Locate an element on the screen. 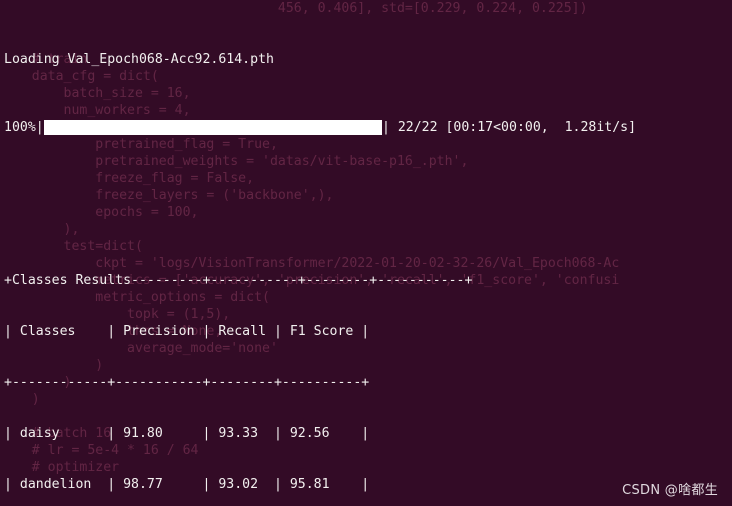 The image size is (732, 506). loading-line: Loading Val_Epoch068-Acc92.614.pth is located at coordinates (139, 59).